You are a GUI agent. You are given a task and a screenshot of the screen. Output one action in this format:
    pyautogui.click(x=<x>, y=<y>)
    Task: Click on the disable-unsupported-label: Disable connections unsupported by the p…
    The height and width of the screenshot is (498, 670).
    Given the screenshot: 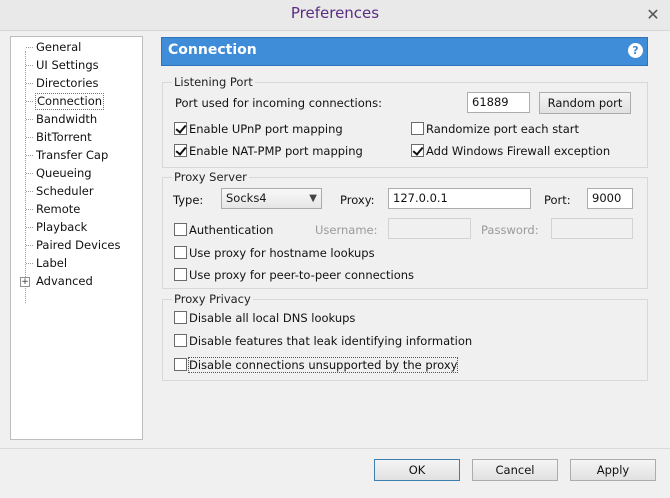 What is the action you would take?
    pyautogui.click(x=323, y=365)
    